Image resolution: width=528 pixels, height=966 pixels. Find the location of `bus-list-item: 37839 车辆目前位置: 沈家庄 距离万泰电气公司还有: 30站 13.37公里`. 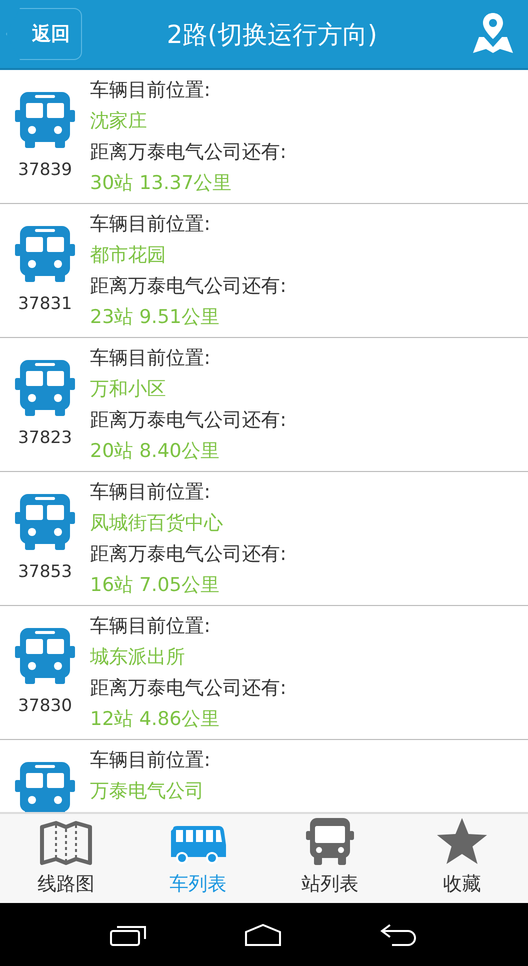

bus-list-item: 37839 车辆目前位置: 沈家庄 距离万泰电气公司还有: 30站 13.37公里 is located at coordinates (264, 137).